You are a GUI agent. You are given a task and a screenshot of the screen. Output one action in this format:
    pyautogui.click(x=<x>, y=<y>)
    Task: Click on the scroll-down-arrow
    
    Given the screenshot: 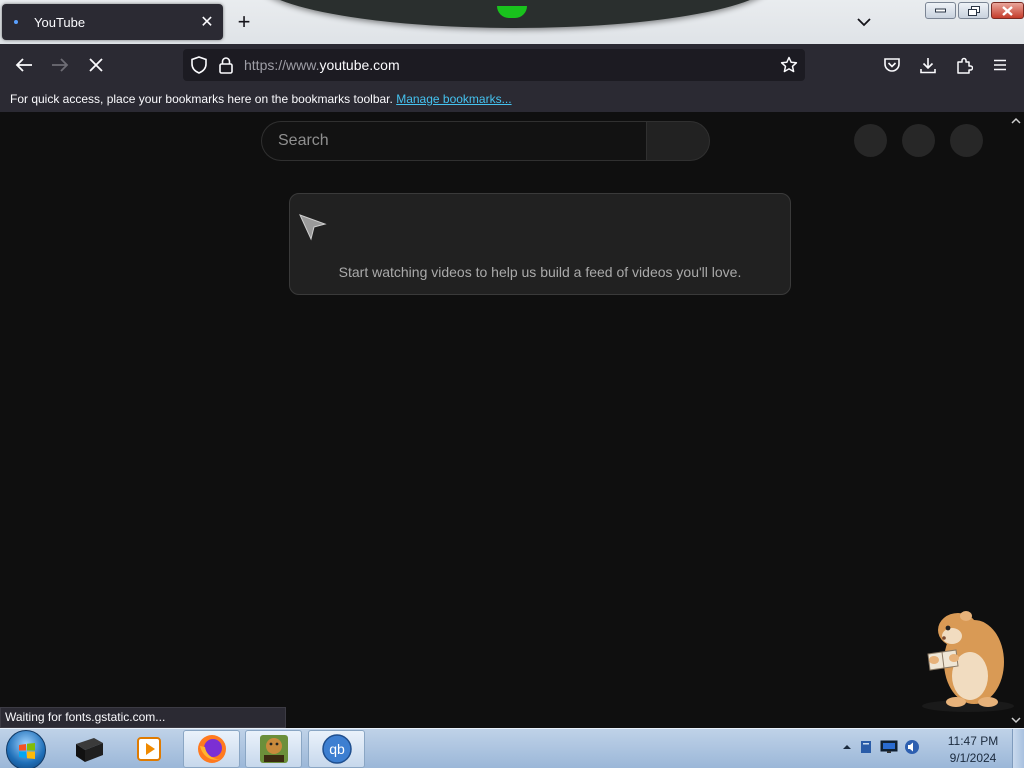 What is the action you would take?
    pyautogui.click(x=1016, y=720)
    